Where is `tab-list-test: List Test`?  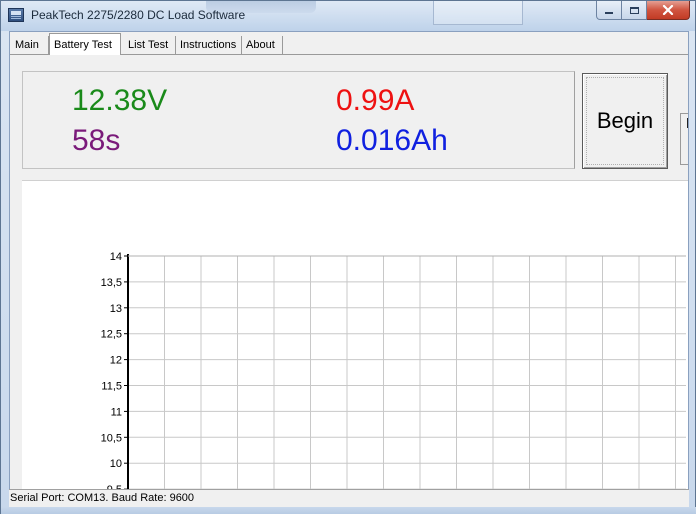 tab-list-test: List Test is located at coordinates (150, 45).